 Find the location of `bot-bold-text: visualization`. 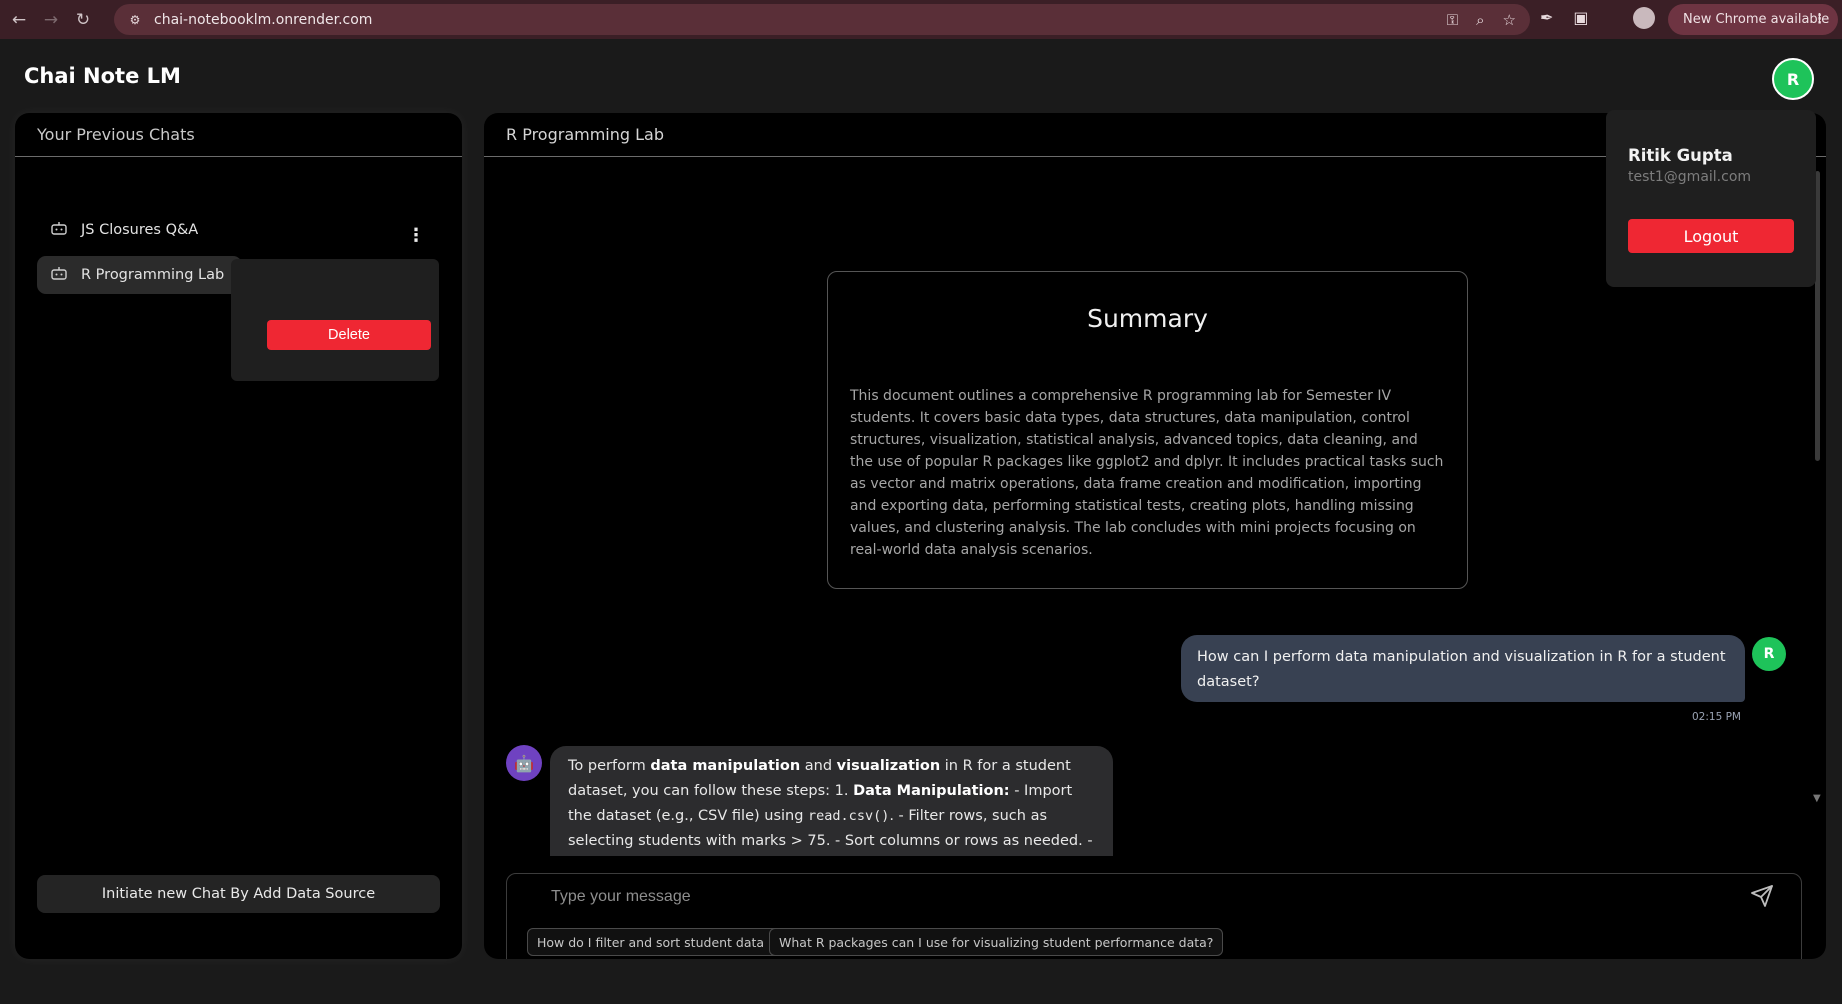

bot-bold-text: visualization is located at coordinates (888, 766).